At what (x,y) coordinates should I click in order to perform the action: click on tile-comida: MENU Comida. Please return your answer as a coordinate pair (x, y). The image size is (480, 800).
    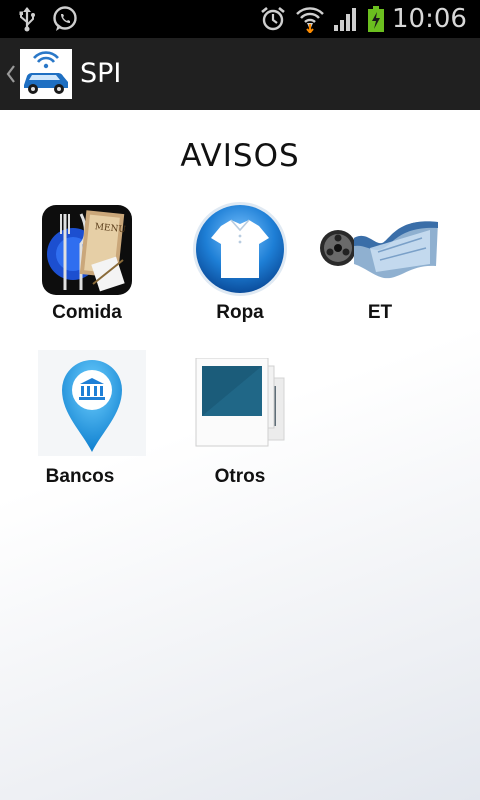
    Looking at the image, I should click on (87, 270).